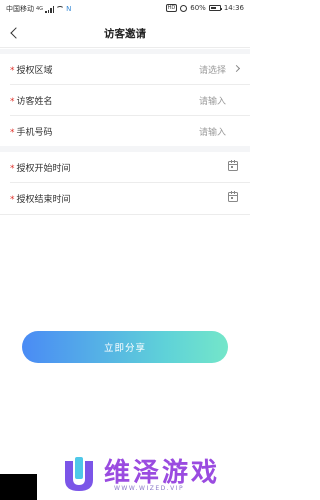 This screenshot has width=320, height=500. Describe the element at coordinates (162, 473) in the screenshot. I see `watermark-text: 维泽游戏` at that location.